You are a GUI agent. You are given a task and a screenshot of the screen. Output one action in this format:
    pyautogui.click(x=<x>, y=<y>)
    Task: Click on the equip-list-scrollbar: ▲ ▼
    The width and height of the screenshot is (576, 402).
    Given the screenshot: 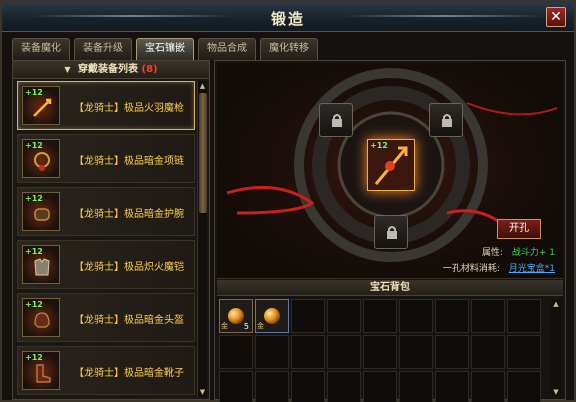 What is the action you would take?
    pyautogui.click(x=202, y=239)
    